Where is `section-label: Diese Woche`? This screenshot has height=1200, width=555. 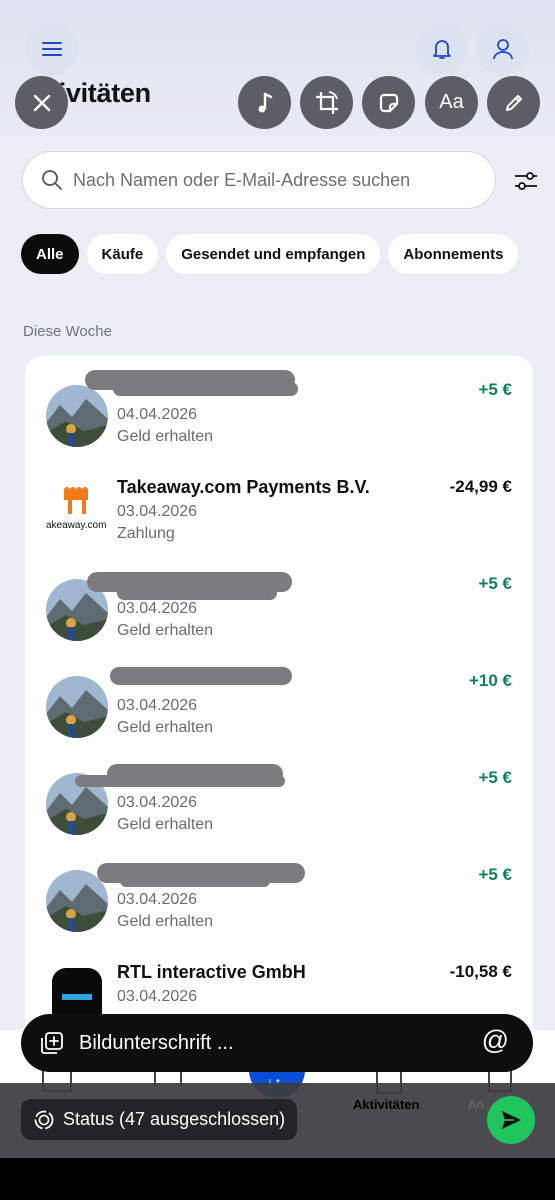
section-label: Diese Woche is located at coordinates (67, 331).